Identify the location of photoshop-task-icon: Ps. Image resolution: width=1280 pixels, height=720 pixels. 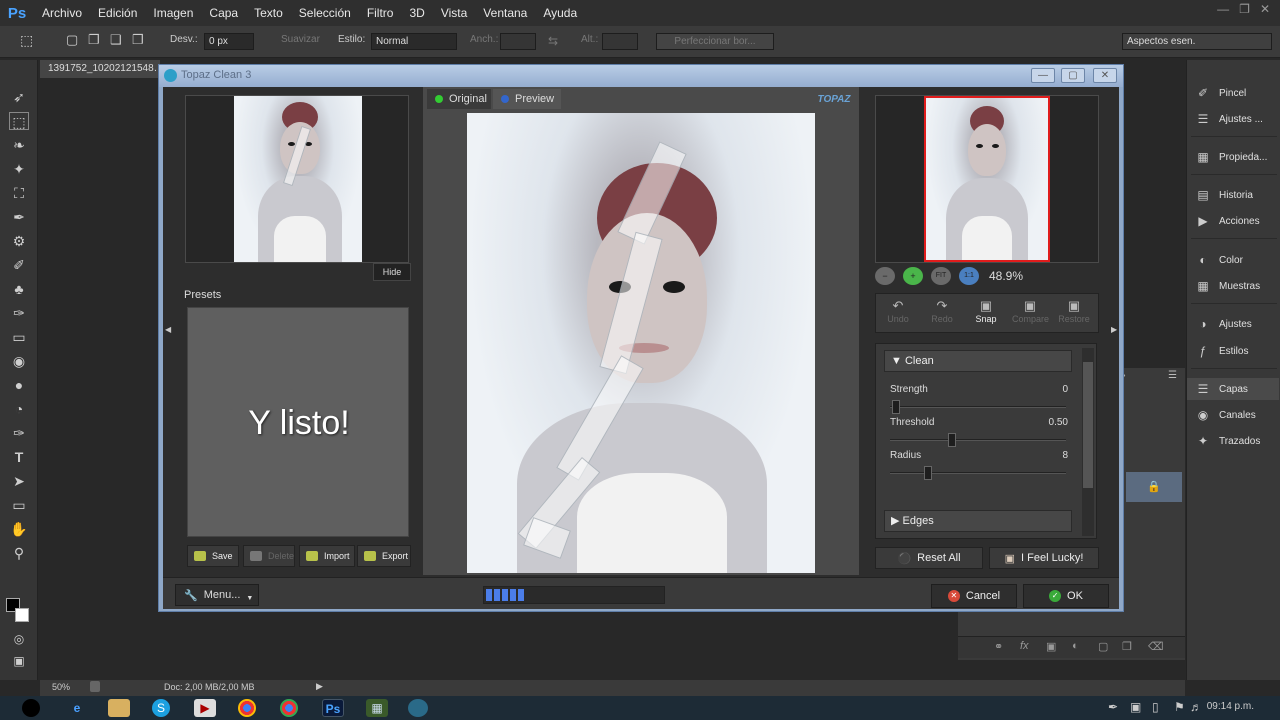
(333, 708).